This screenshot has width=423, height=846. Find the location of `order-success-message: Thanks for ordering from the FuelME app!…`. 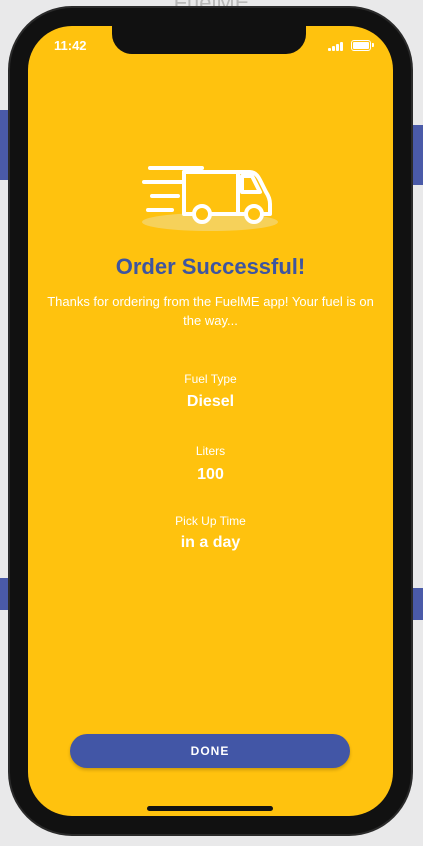

order-success-message: Thanks for ordering from the FuelME app!… is located at coordinates (210, 311).